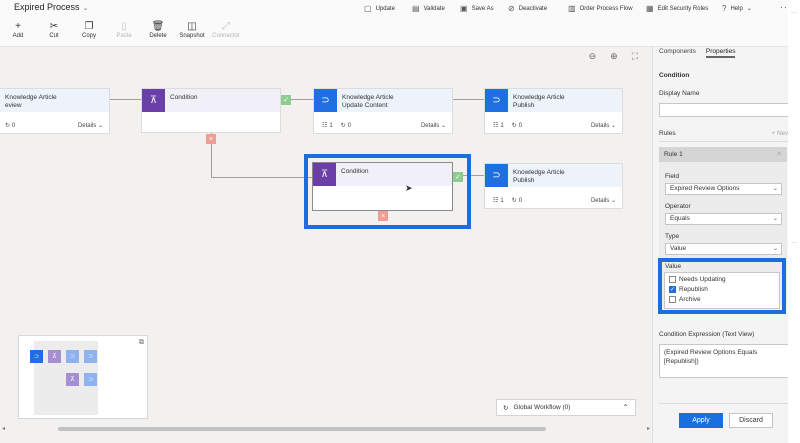 The height and width of the screenshot is (443, 800). What do you see at coordinates (3, 428) in the screenshot?
I see `scroll-left-icon: ◂` at bounding box center [3, 428].